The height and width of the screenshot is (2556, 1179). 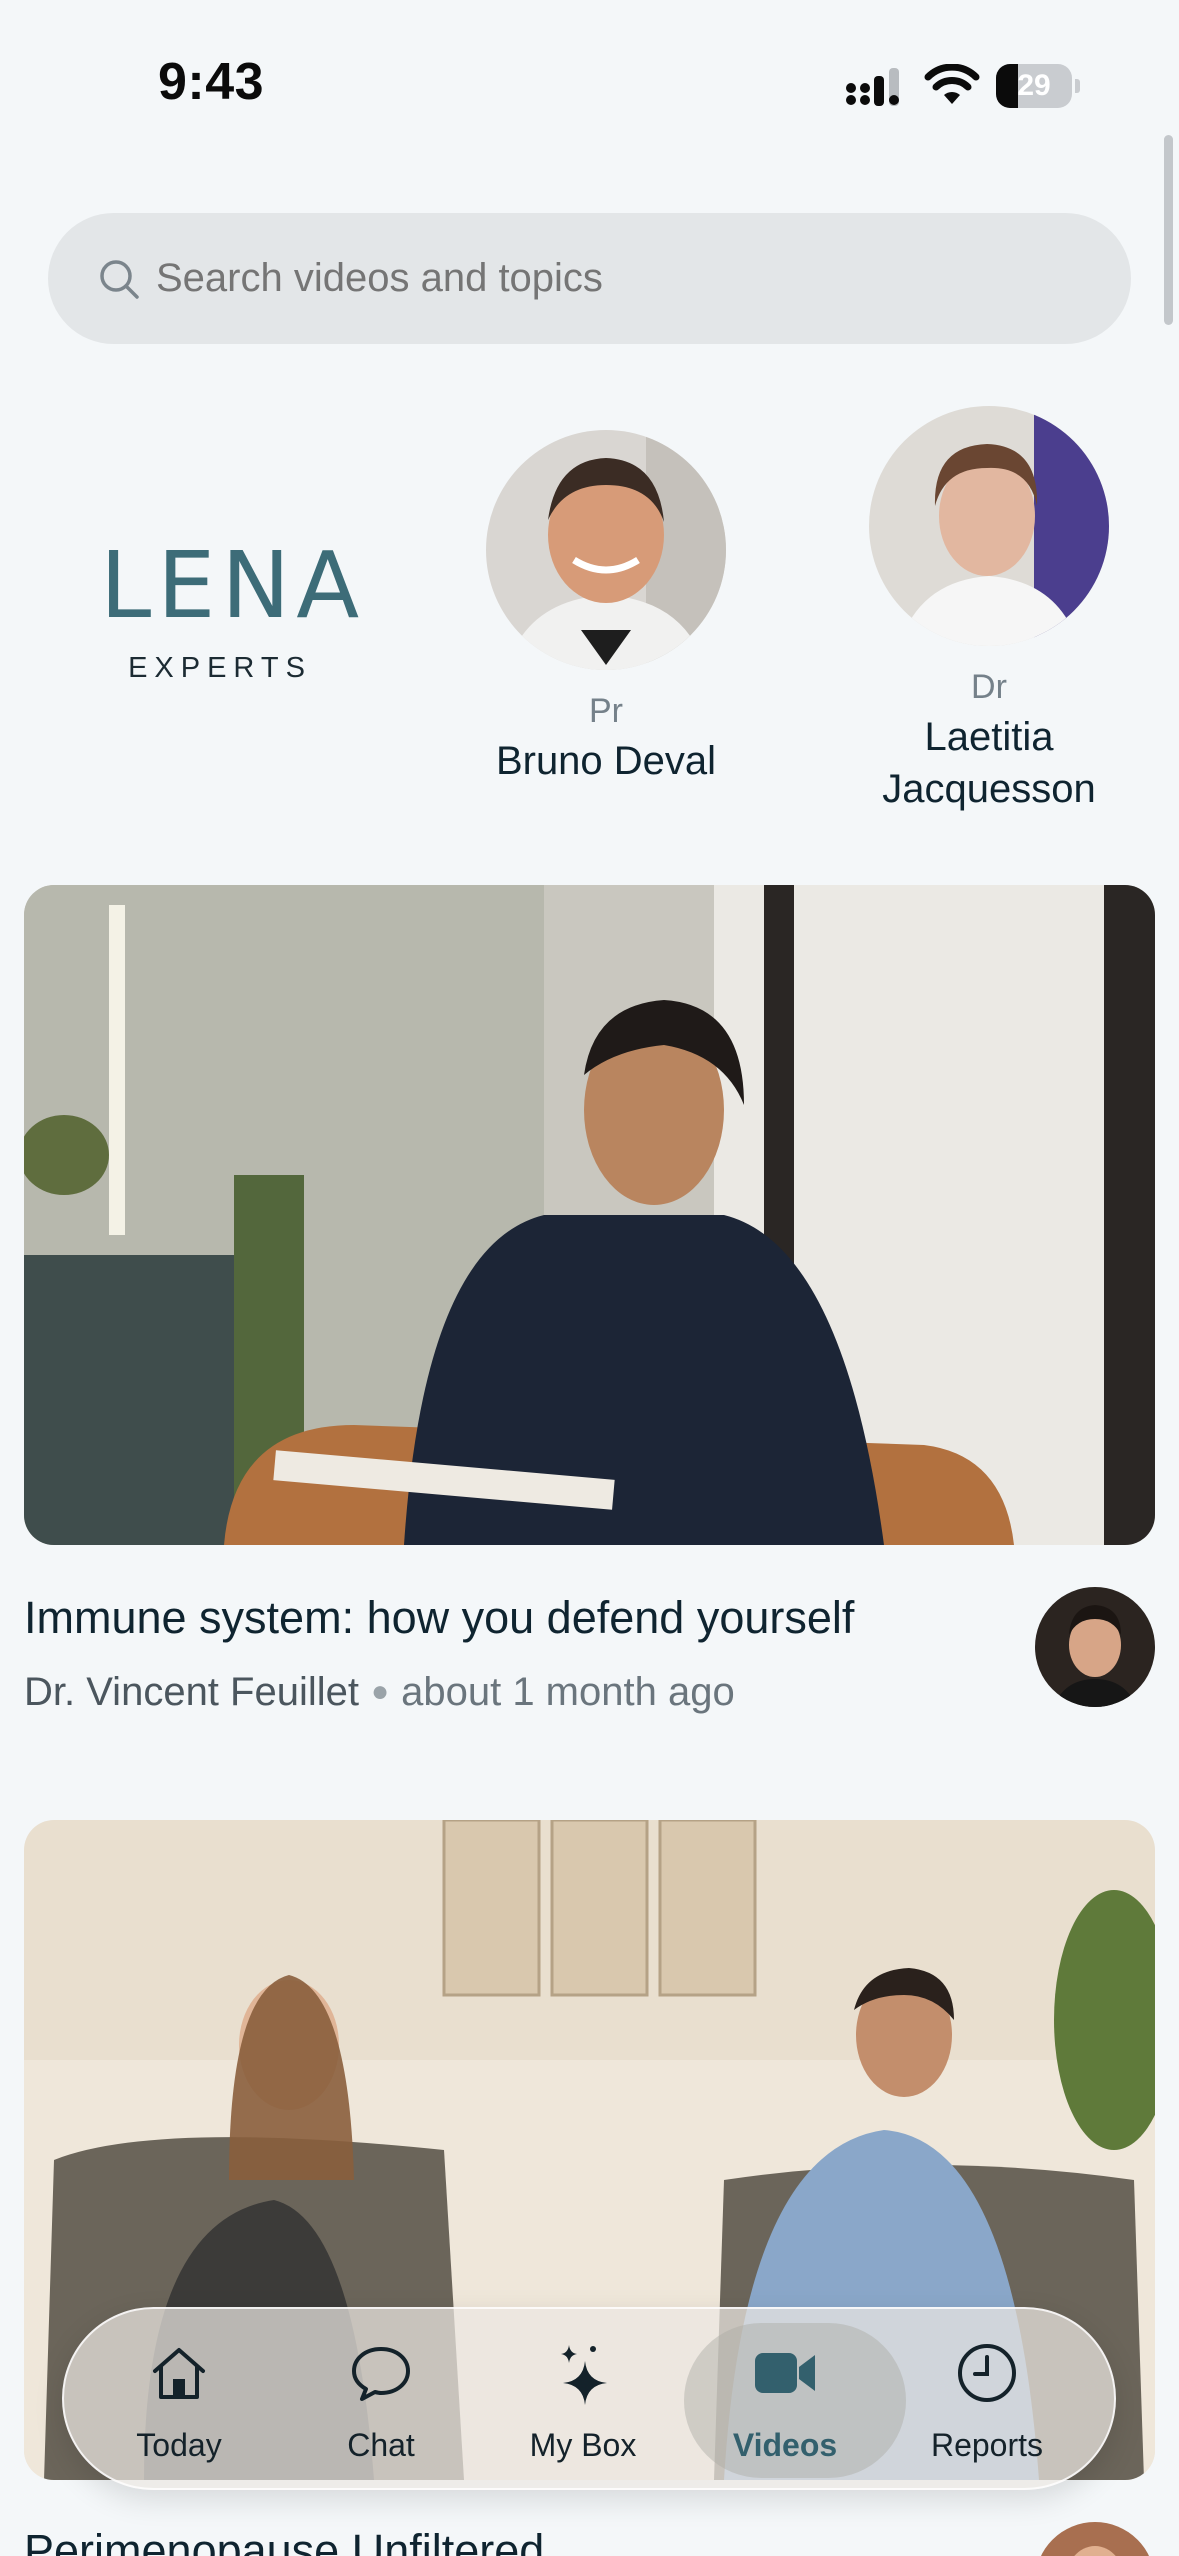 I want to click on chat-bubble-icon, so click(x=381, y=2374).